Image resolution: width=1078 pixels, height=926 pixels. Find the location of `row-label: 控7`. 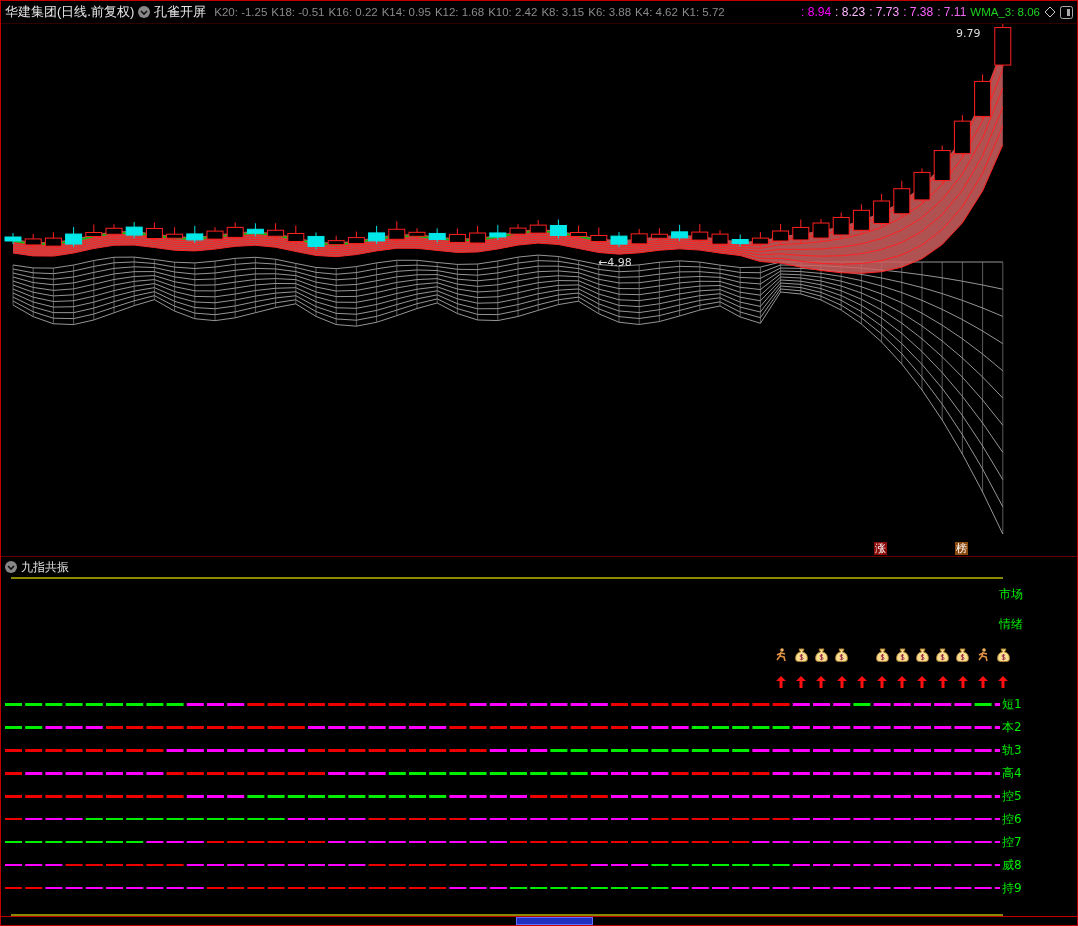

row-label: 控7 is located at coordinates (1012, 842).